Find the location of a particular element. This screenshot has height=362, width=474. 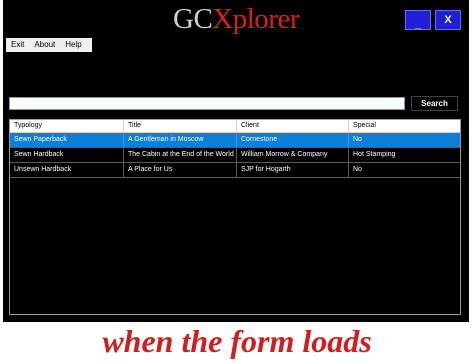

title-bar: GCXplorer _ X is located at coordinates (236, 19).